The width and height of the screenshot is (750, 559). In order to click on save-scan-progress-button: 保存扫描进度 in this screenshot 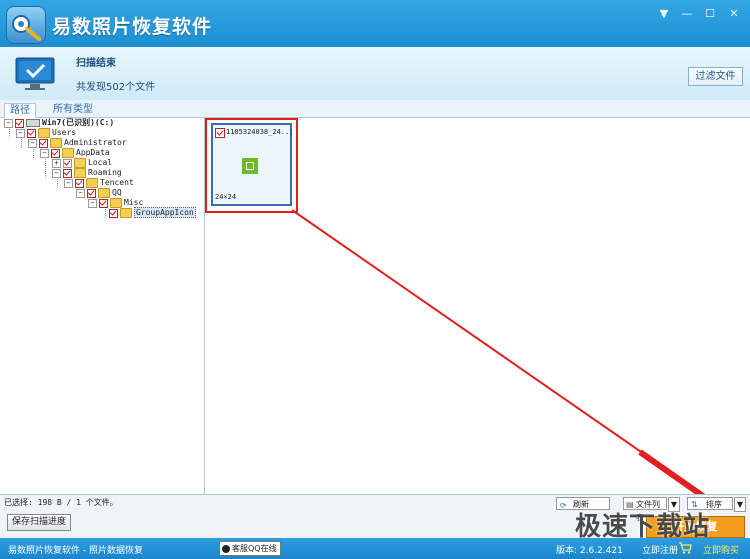, I will do `click(39, 522)`.